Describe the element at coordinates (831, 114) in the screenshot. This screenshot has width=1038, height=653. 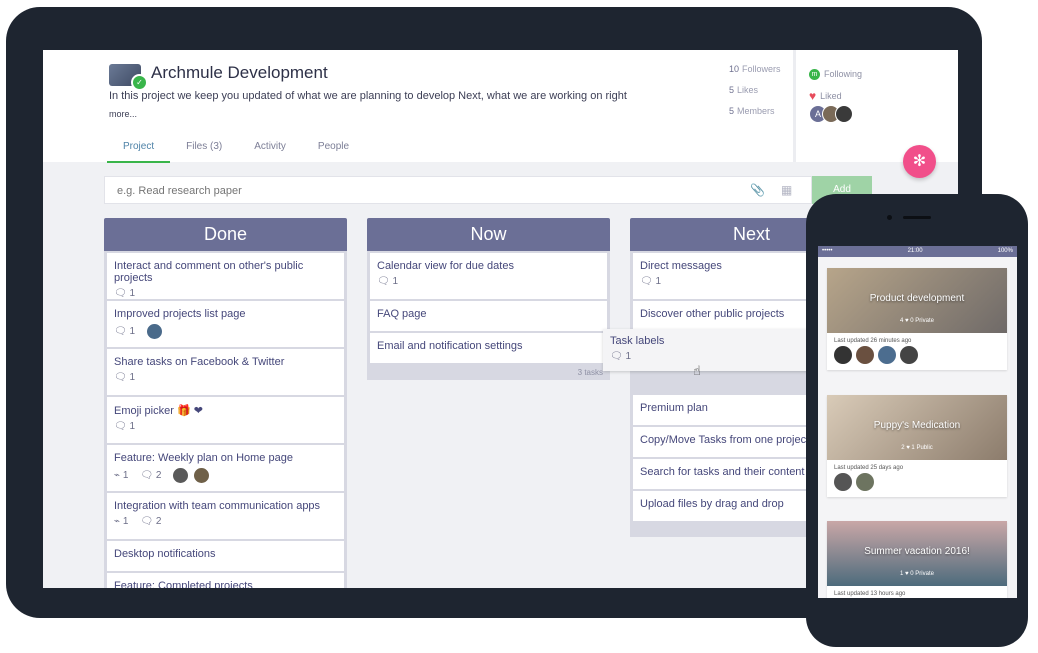
I see `member-avatars: A` at that location.